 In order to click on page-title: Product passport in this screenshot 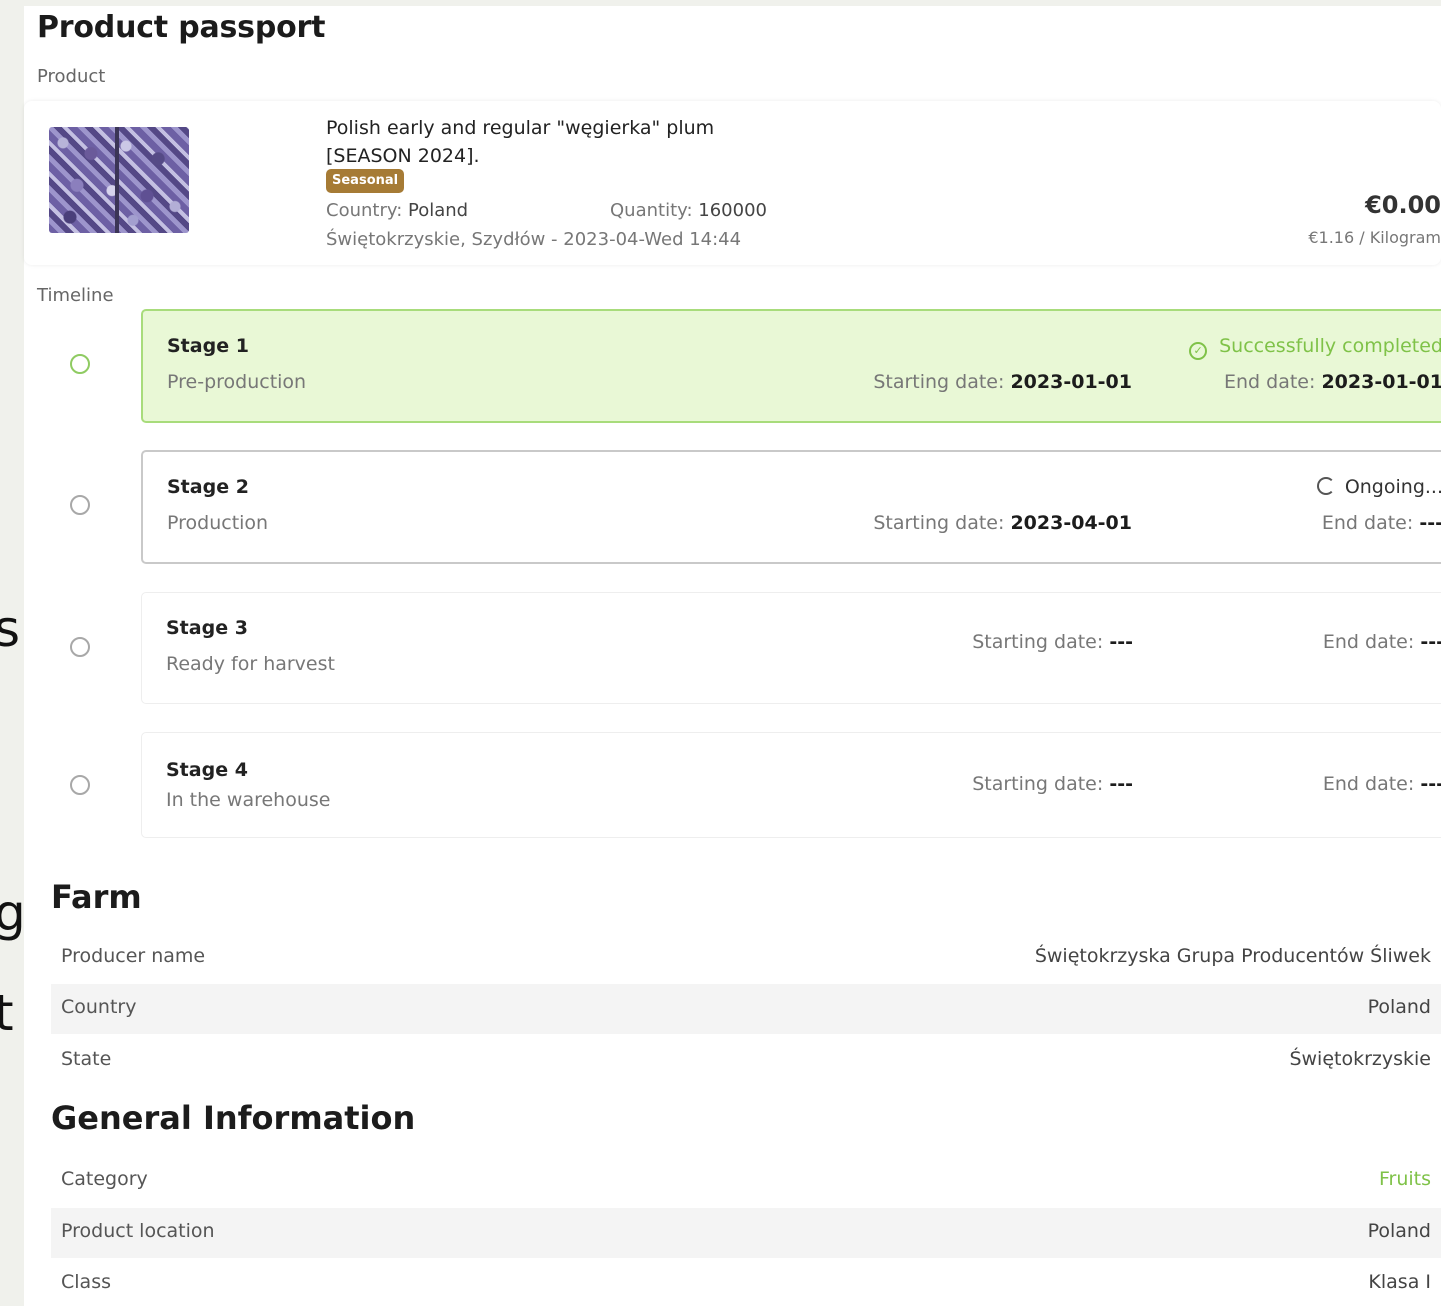, I will do `click(181, 27)`.